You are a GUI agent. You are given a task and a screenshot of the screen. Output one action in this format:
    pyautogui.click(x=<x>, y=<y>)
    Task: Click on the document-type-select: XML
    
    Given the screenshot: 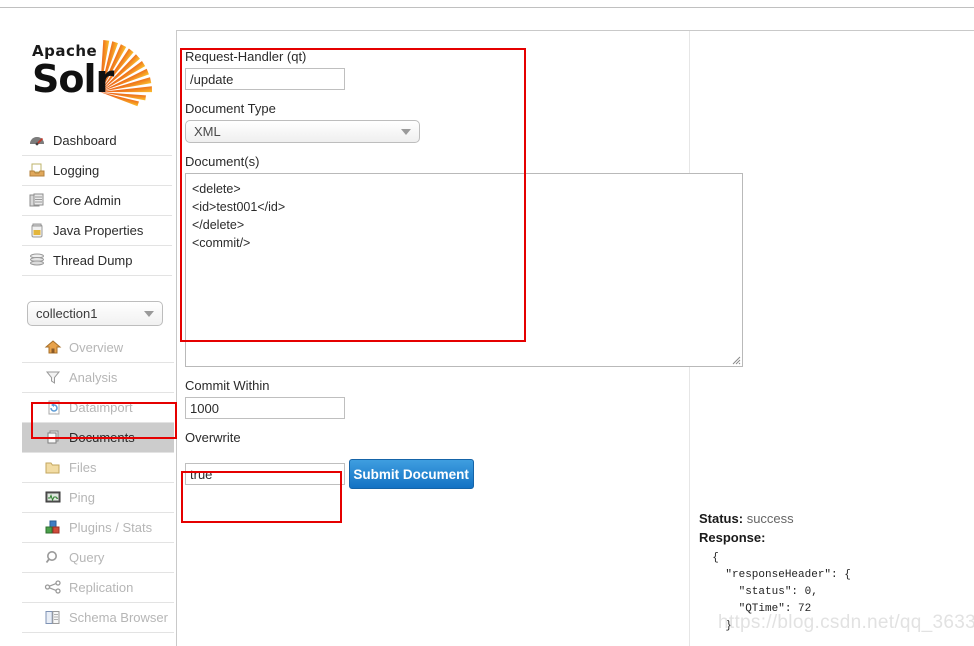 What is the action you would take?
    pyautogui.click(x=302, y=131)
    